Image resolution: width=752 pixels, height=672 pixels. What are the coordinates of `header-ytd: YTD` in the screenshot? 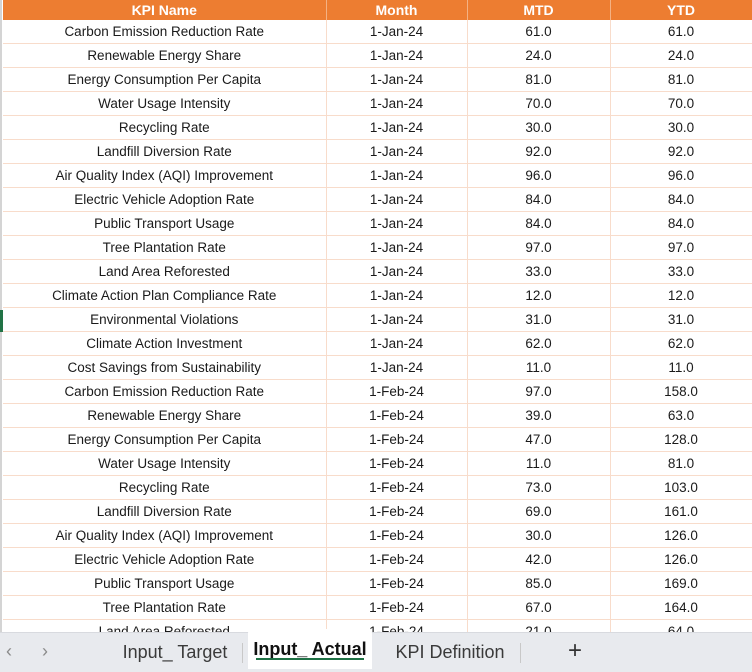 It's located at (681, 10).